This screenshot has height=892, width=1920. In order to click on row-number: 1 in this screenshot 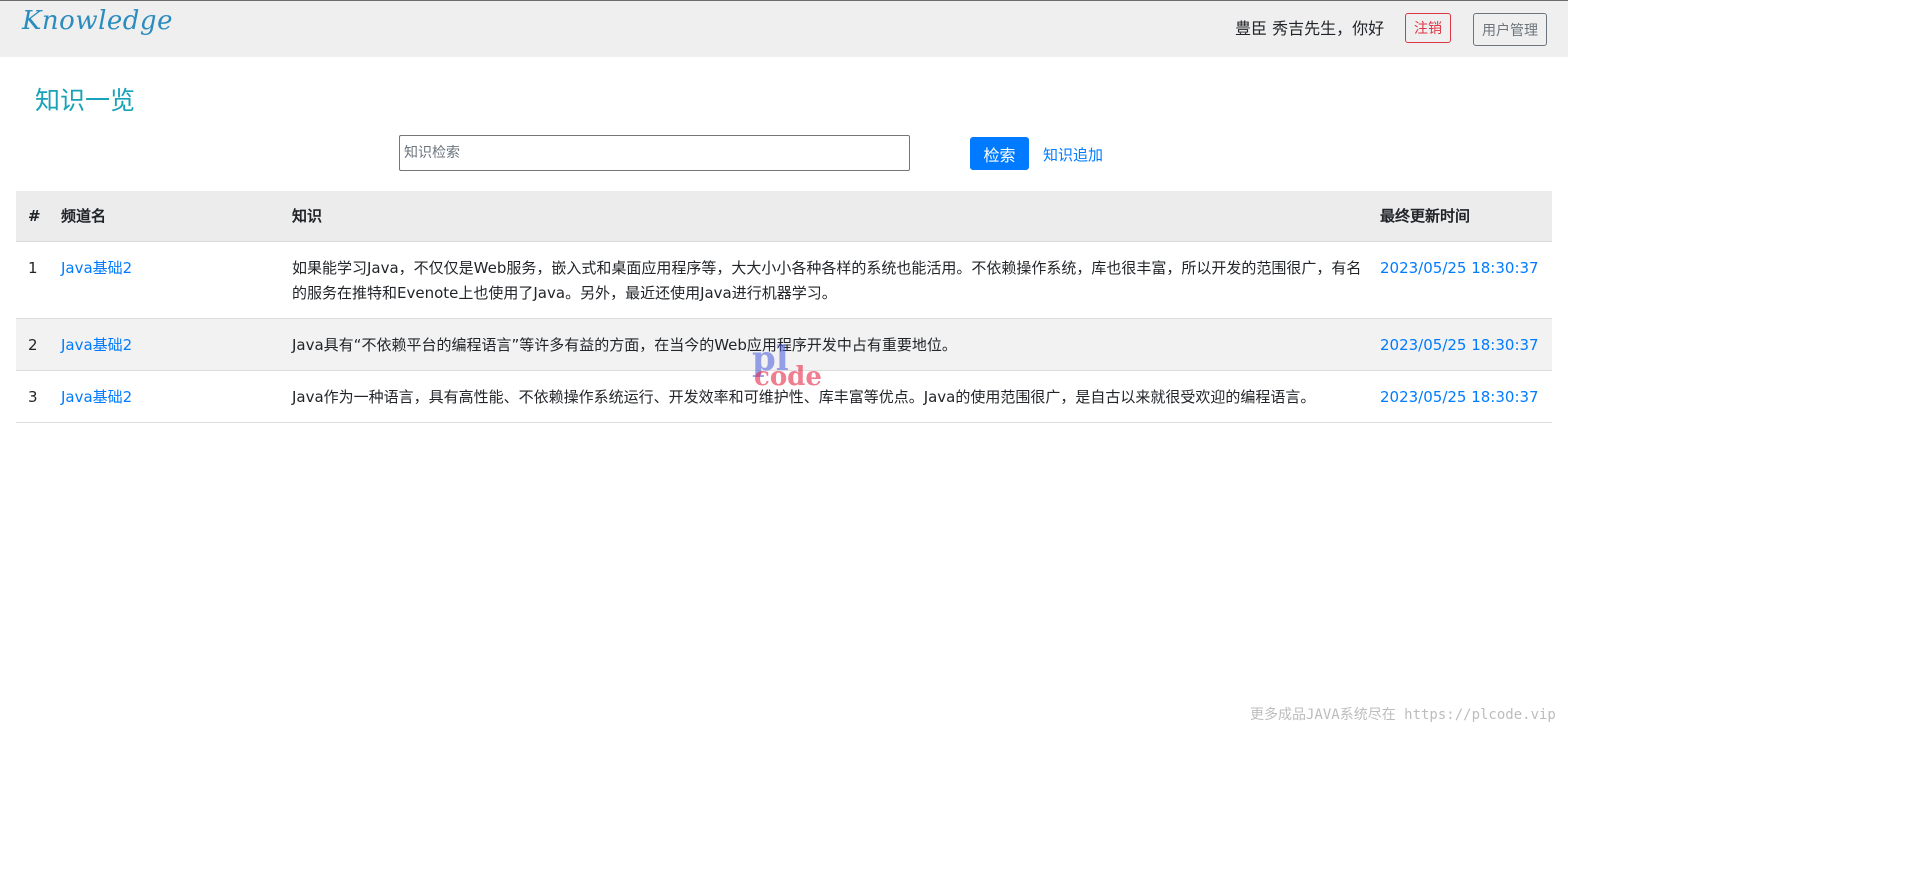, I will do `click(38, 280)`.